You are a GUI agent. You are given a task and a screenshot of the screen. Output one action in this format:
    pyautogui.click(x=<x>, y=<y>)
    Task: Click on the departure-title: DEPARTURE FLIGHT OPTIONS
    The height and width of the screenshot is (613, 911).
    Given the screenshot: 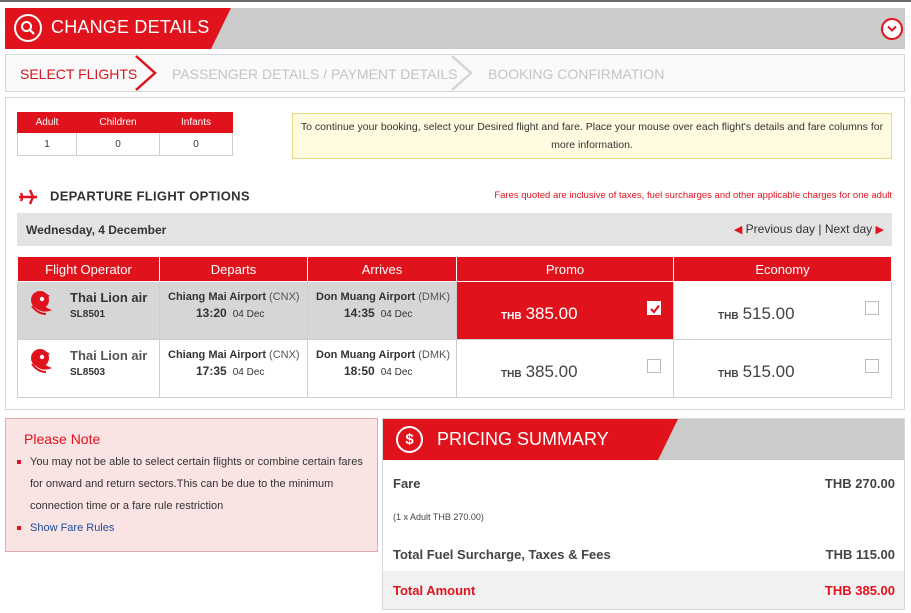 What is the action you would take?
    pyautogui.click(x=134, y=197)
    